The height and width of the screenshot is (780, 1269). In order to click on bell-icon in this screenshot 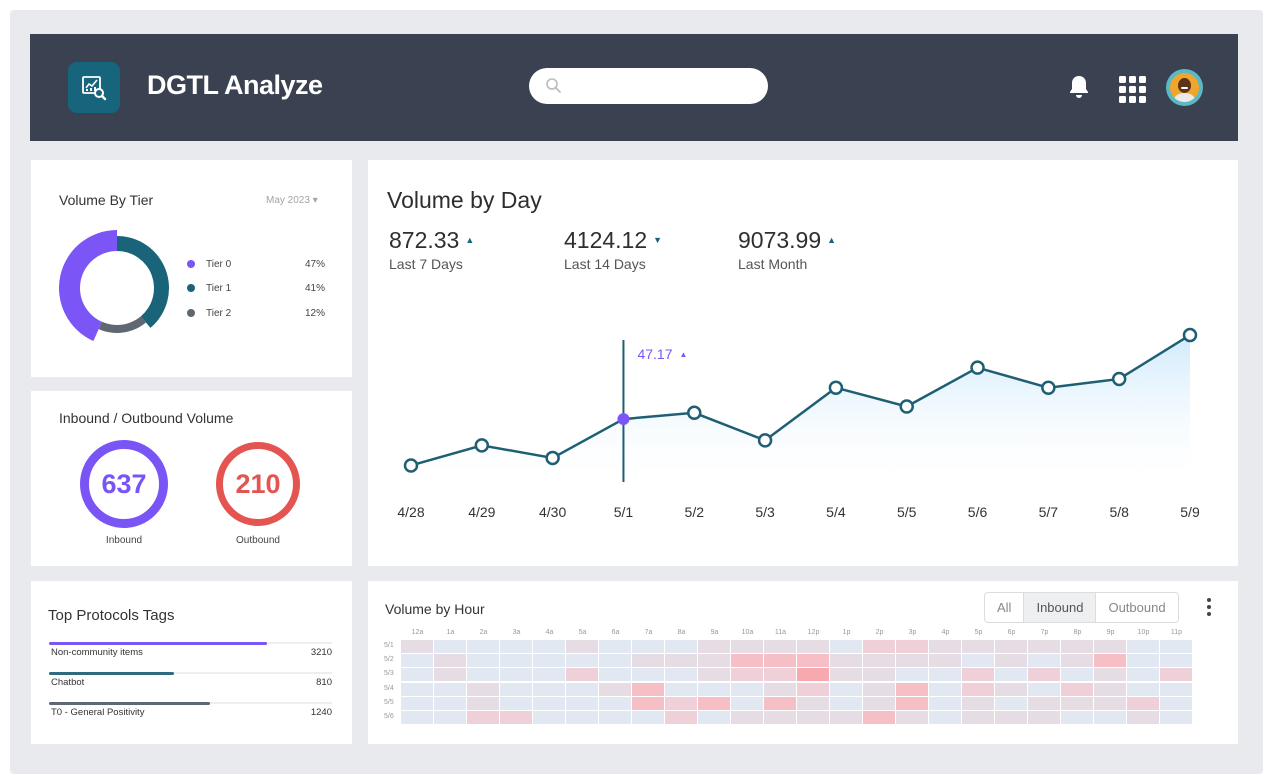, I will do `click(1079, 87)`.